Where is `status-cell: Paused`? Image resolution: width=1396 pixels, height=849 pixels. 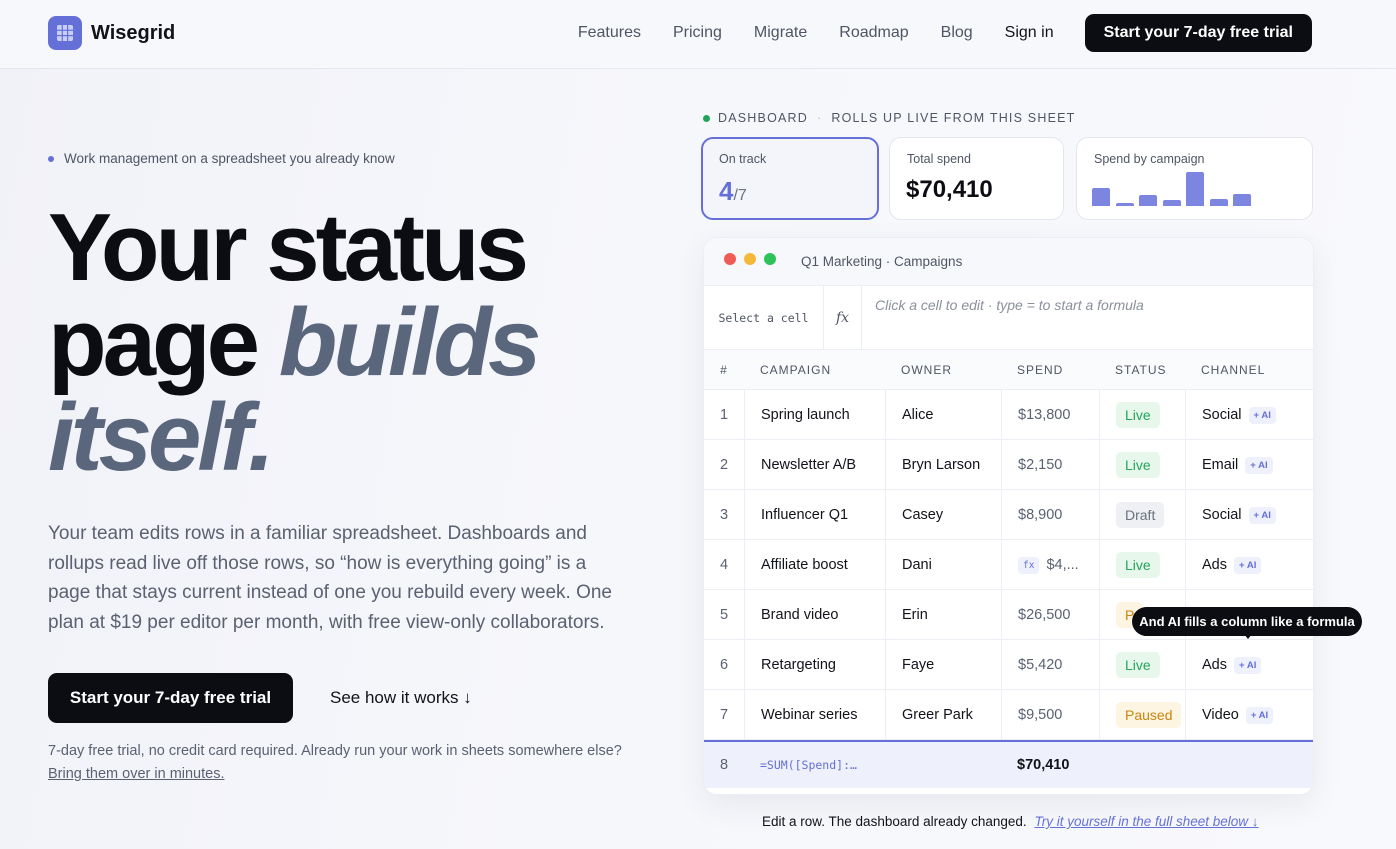
status-cell: Paused is located at coordinates (1142, 715).